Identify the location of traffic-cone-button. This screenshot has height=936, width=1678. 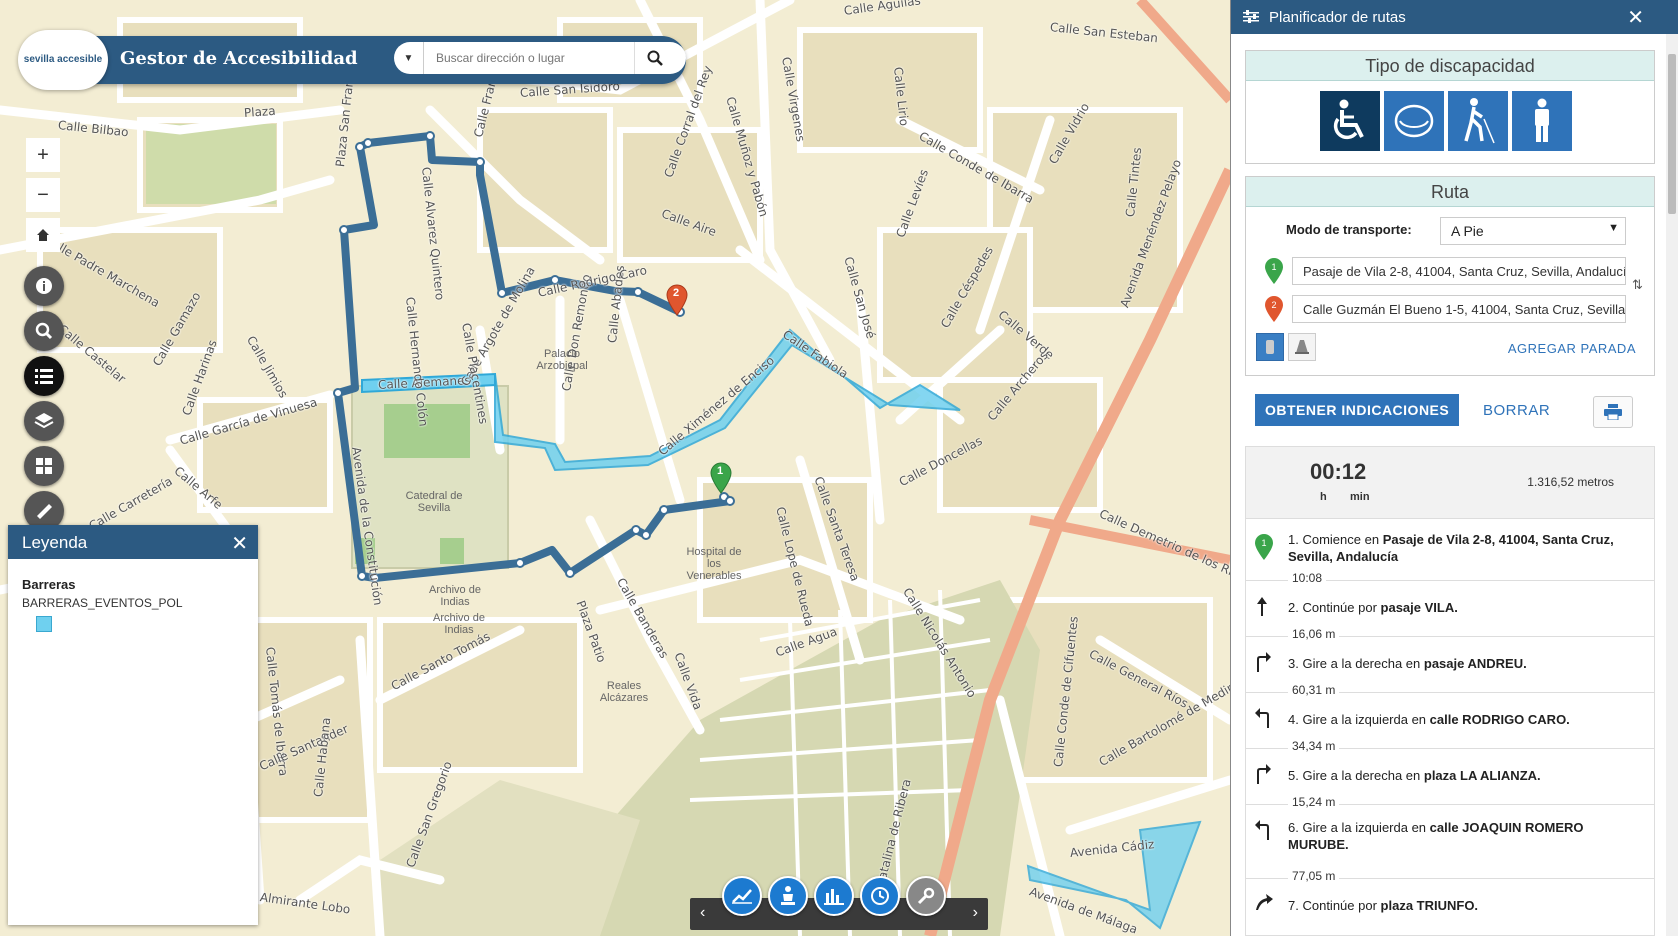
(1302, 347).